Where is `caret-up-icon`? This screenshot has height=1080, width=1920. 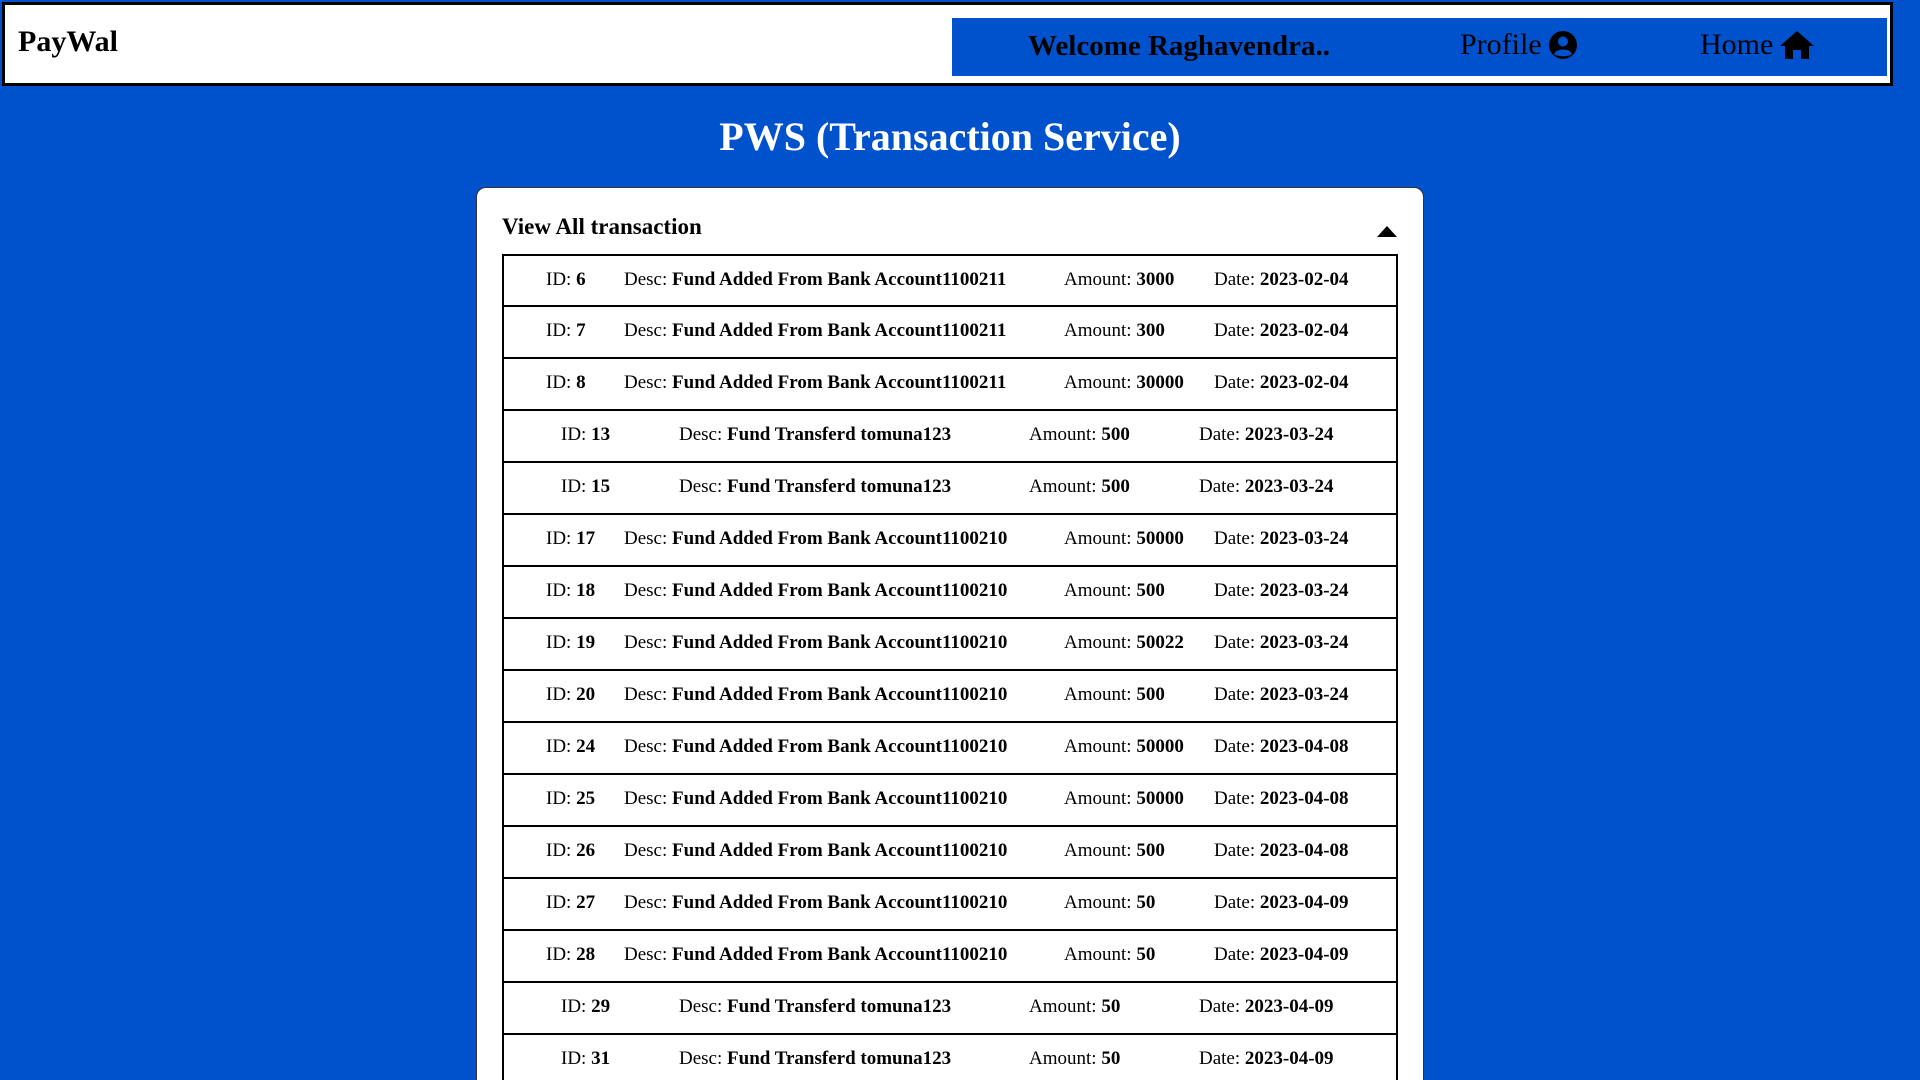 caret-up-icon is located at coordinates (1387, 233).